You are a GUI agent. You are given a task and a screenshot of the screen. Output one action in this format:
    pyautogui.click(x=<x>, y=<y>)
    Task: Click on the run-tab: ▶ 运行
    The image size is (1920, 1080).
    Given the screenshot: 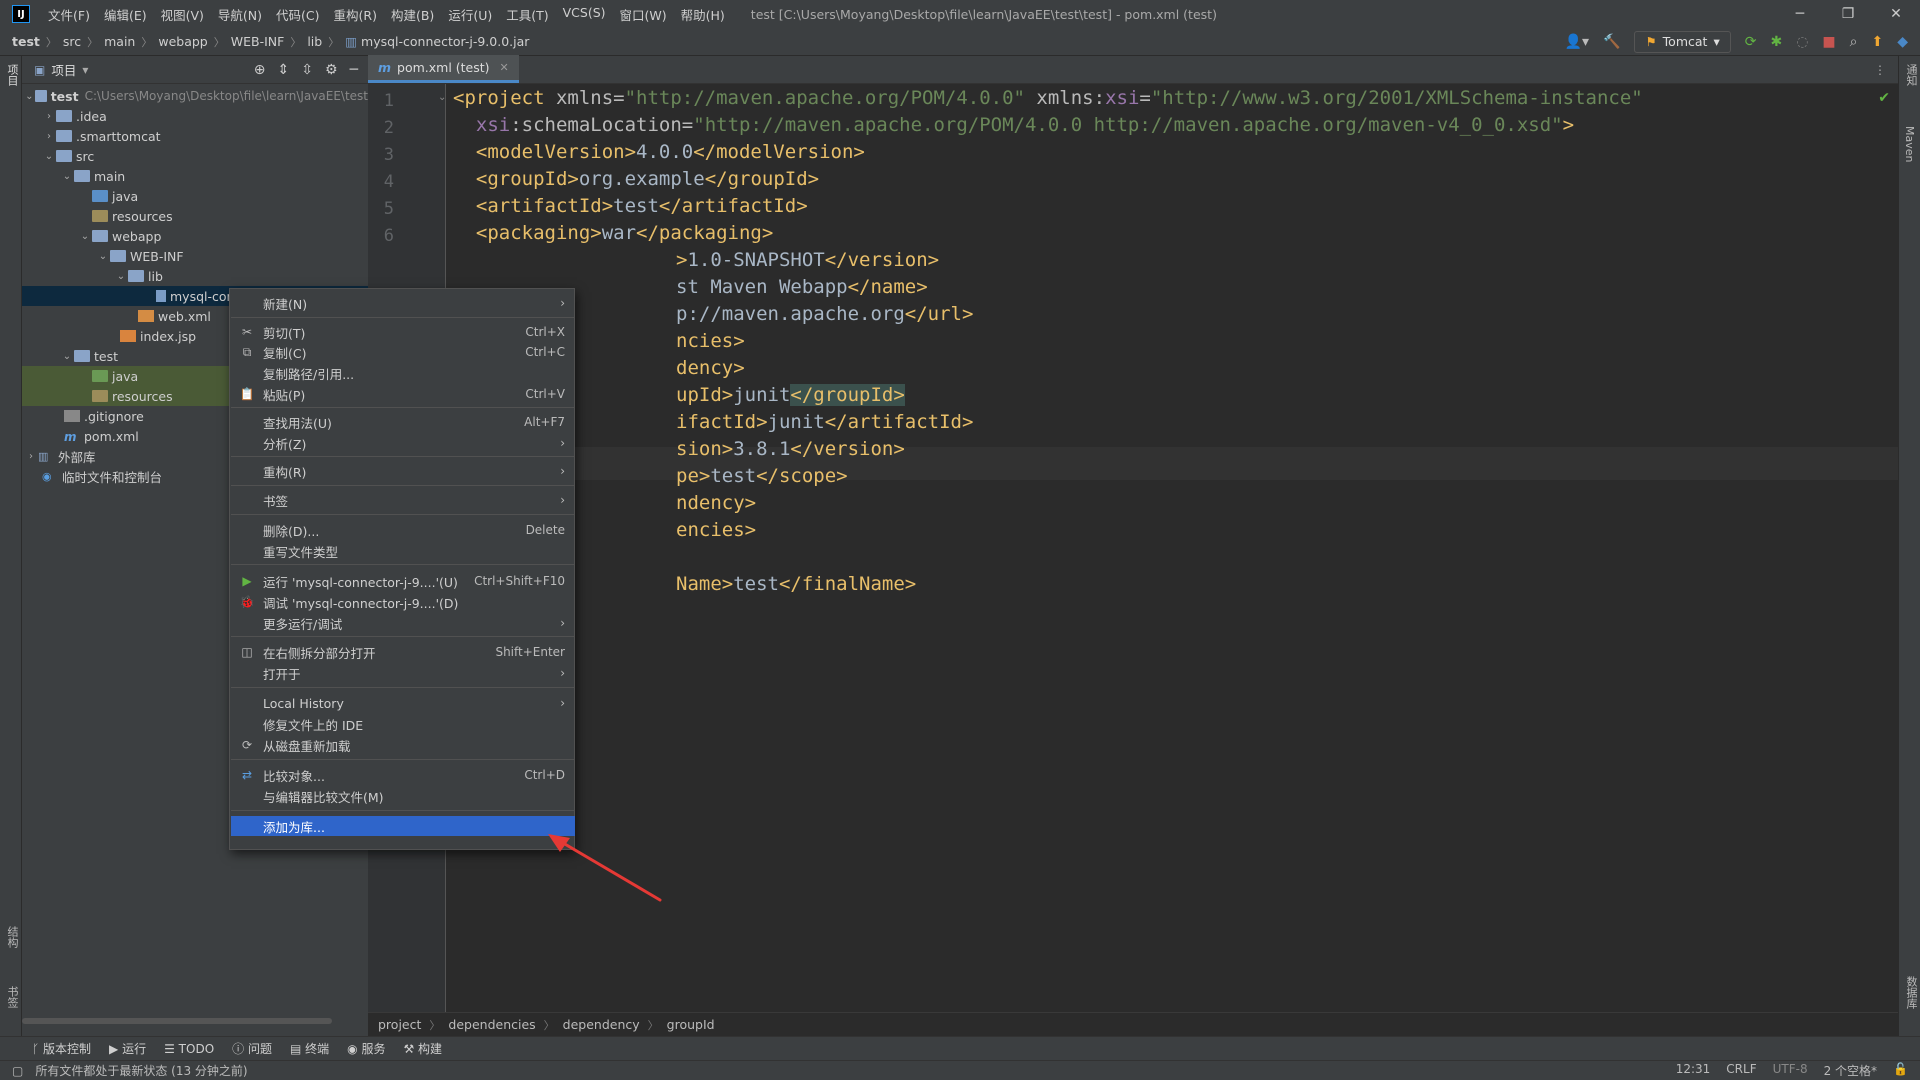 What is the action you would take?
    pyautogui.click(x=127, y=1048)
    